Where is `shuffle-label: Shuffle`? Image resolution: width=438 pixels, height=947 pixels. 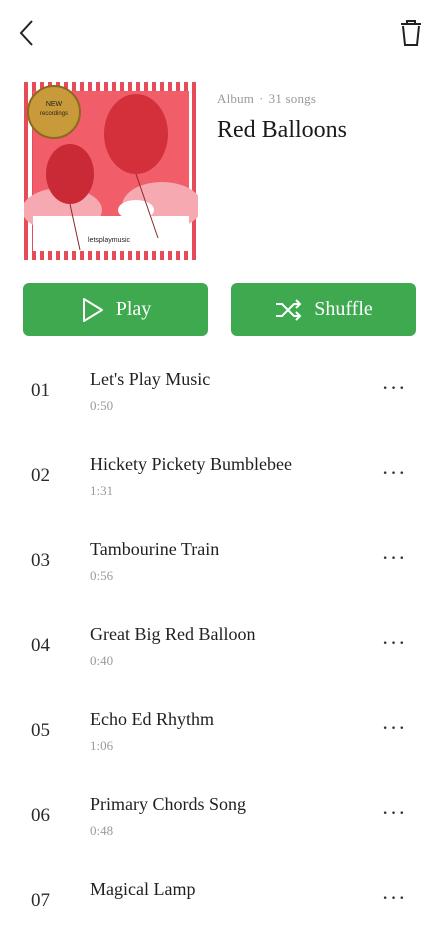 shuffle-label: Shuffle is located at coordinates (343, 309).